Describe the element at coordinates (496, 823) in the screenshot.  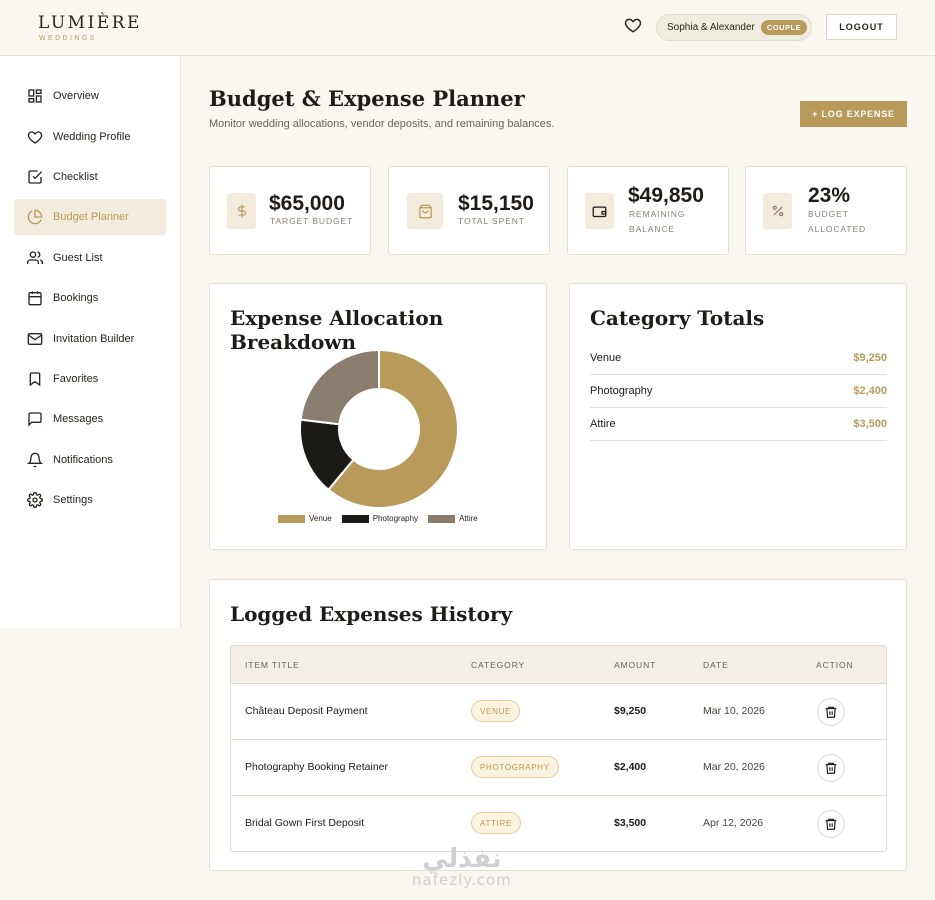
I see `category-badge: ATTIRE` at that location.